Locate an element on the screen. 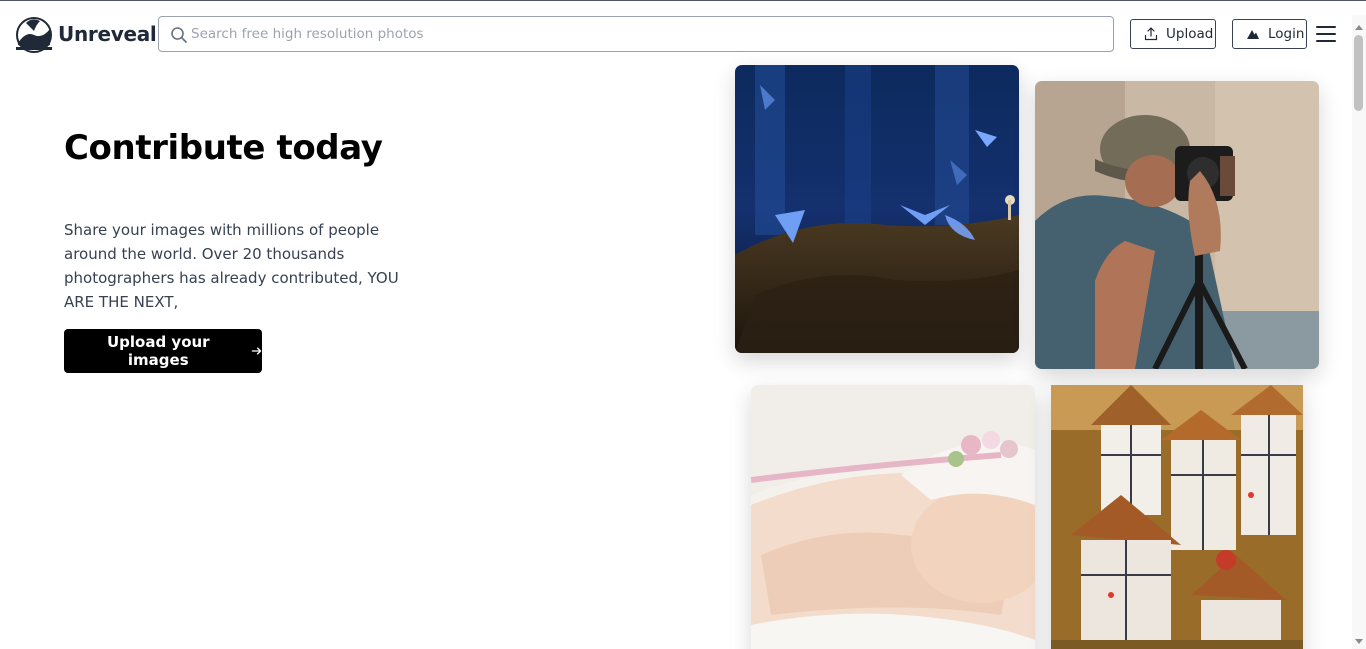 The width and height of the screenshot is (1366, 649). logo-link: Unreveal is located at coordinates (84, 34).